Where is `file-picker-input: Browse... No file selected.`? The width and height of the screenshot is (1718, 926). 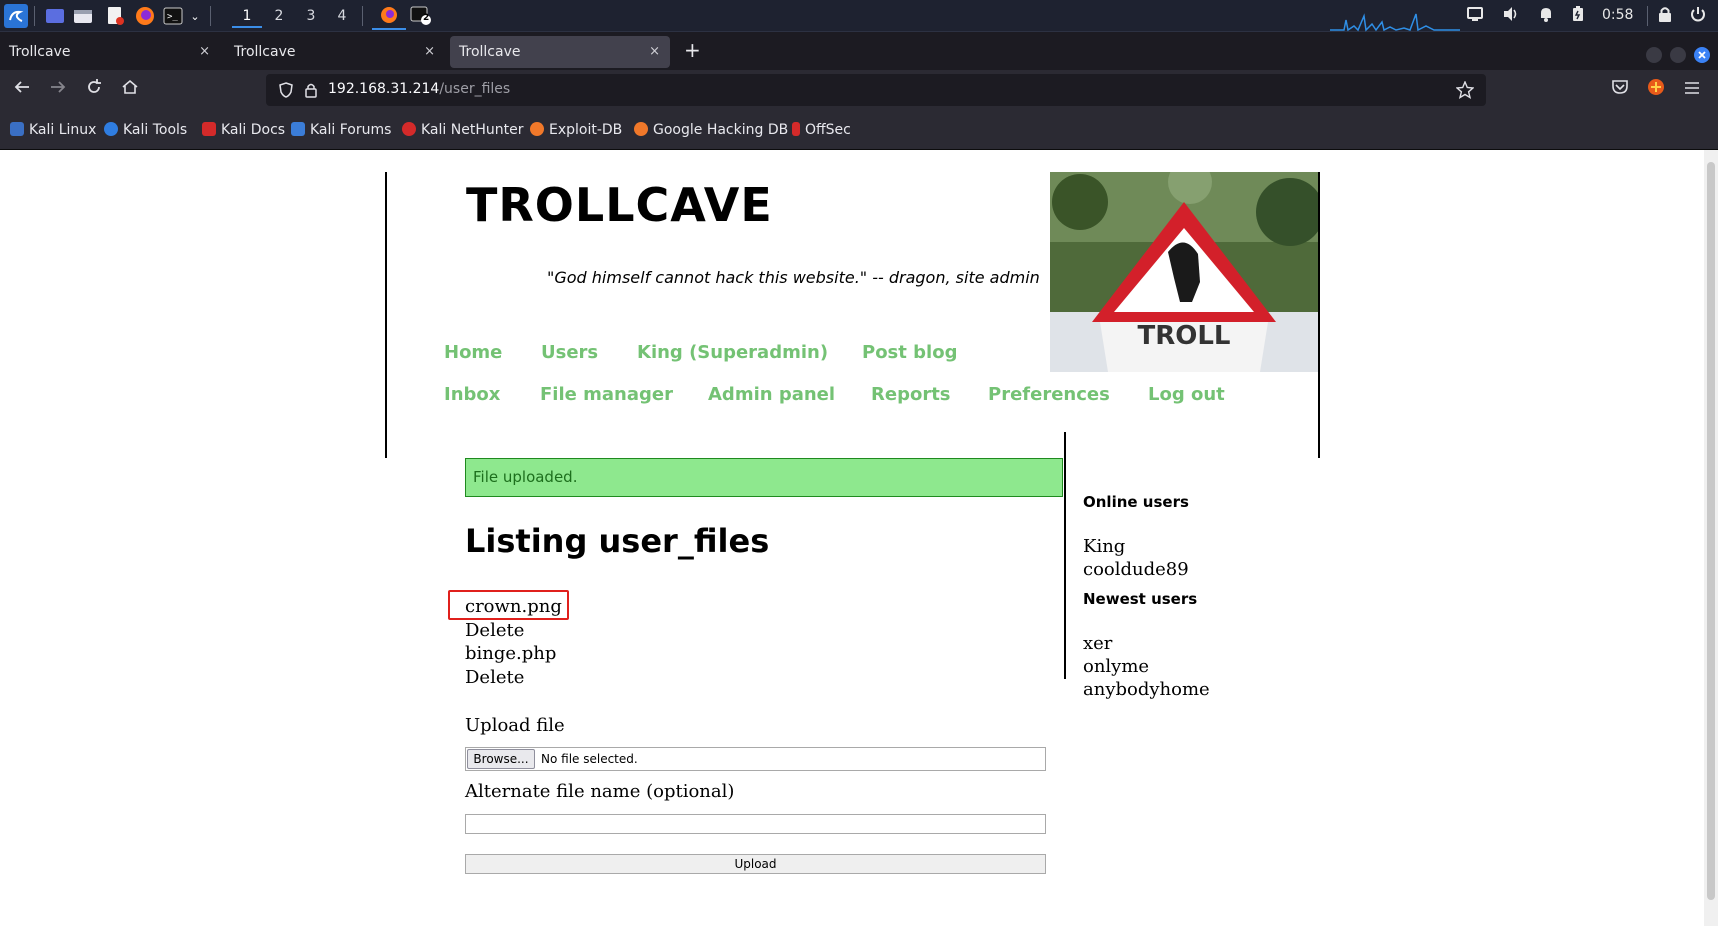
file-picker-input: Browse... No file selected. is located at coordinates (755, 759).